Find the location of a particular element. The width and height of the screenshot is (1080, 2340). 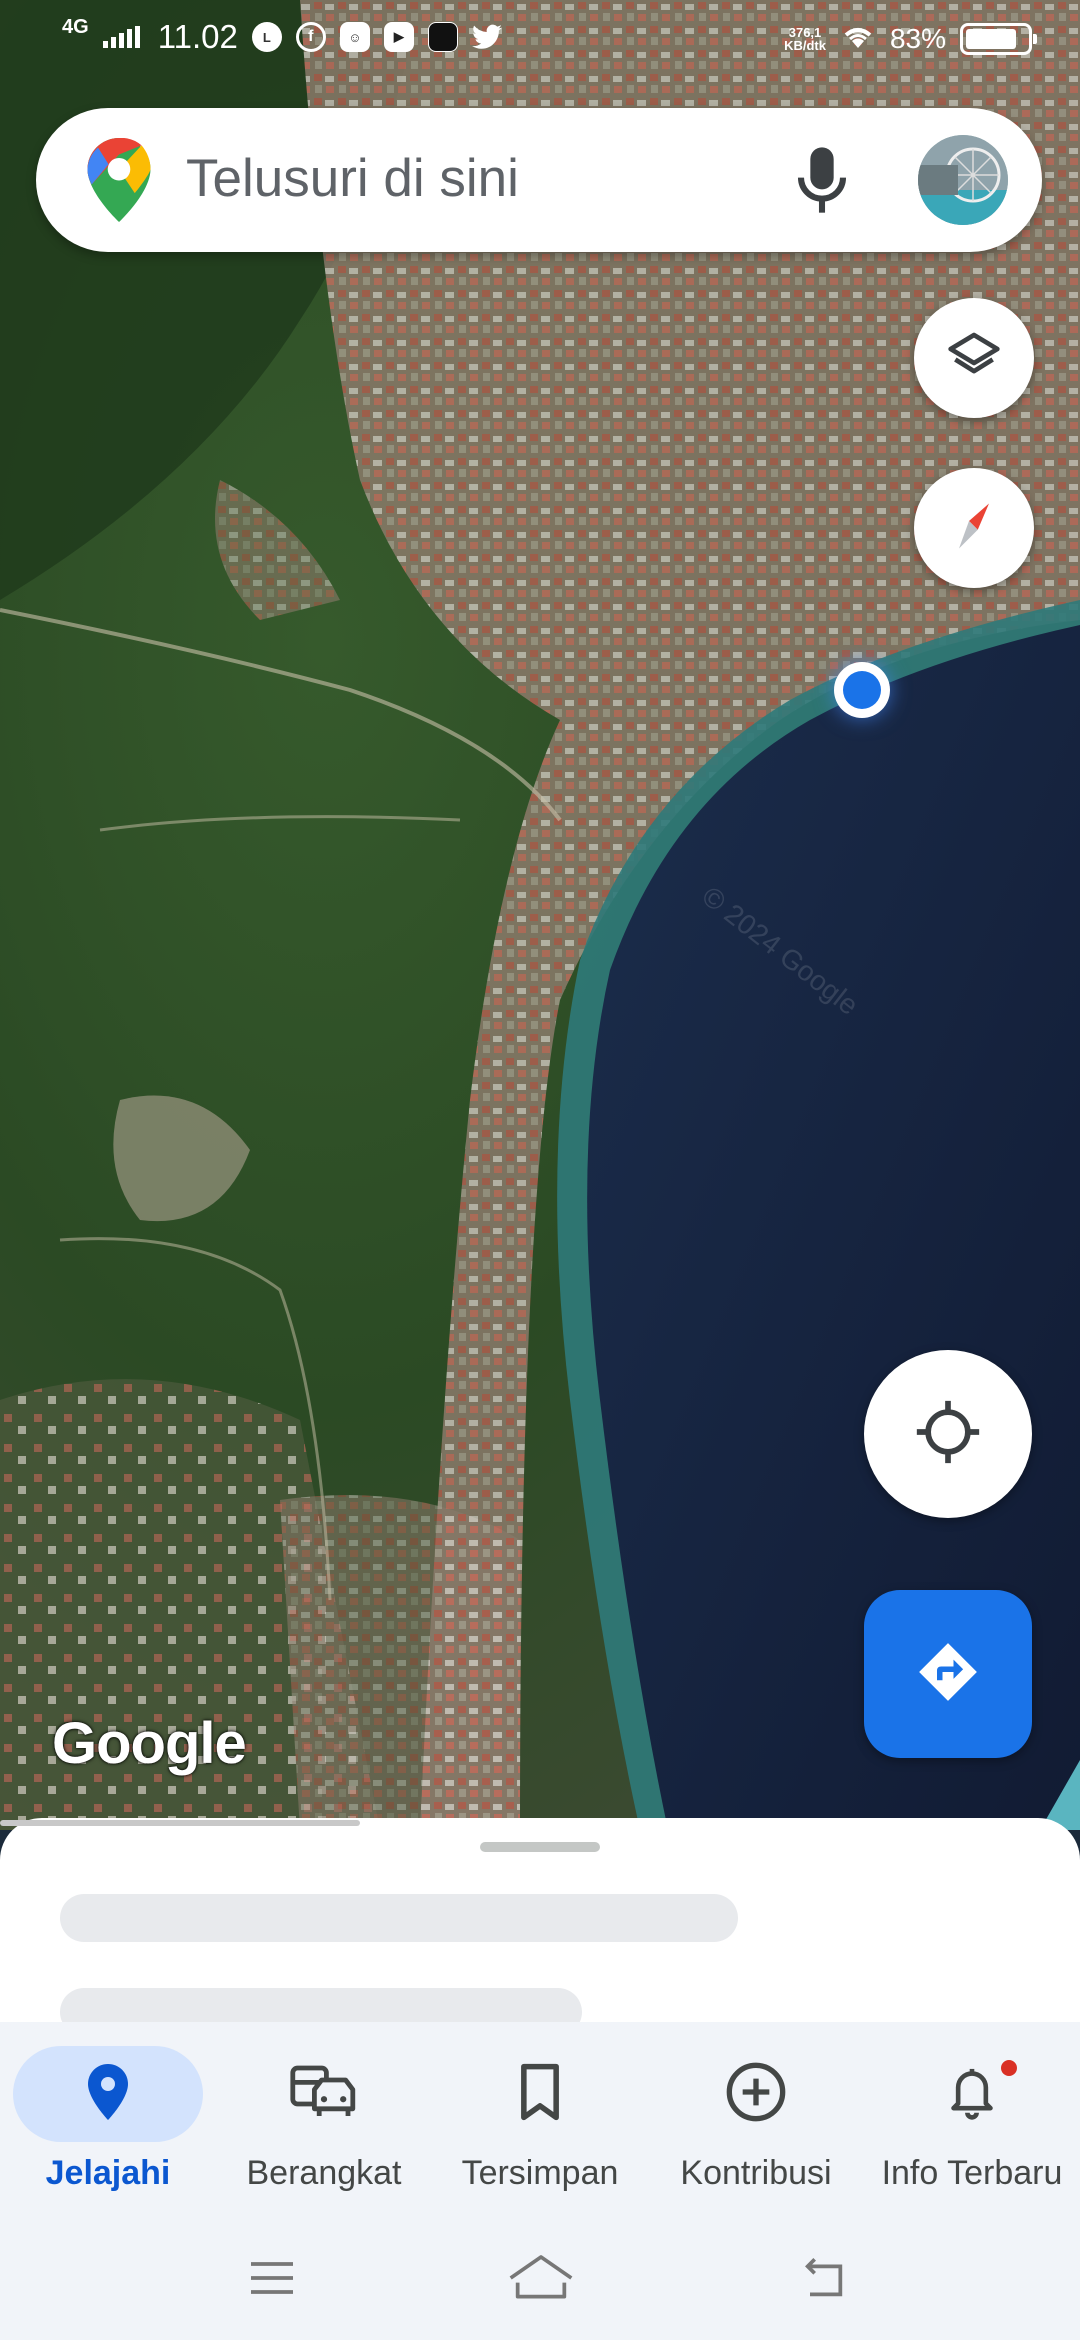

signal-icon is located at coordinates (121, 37).